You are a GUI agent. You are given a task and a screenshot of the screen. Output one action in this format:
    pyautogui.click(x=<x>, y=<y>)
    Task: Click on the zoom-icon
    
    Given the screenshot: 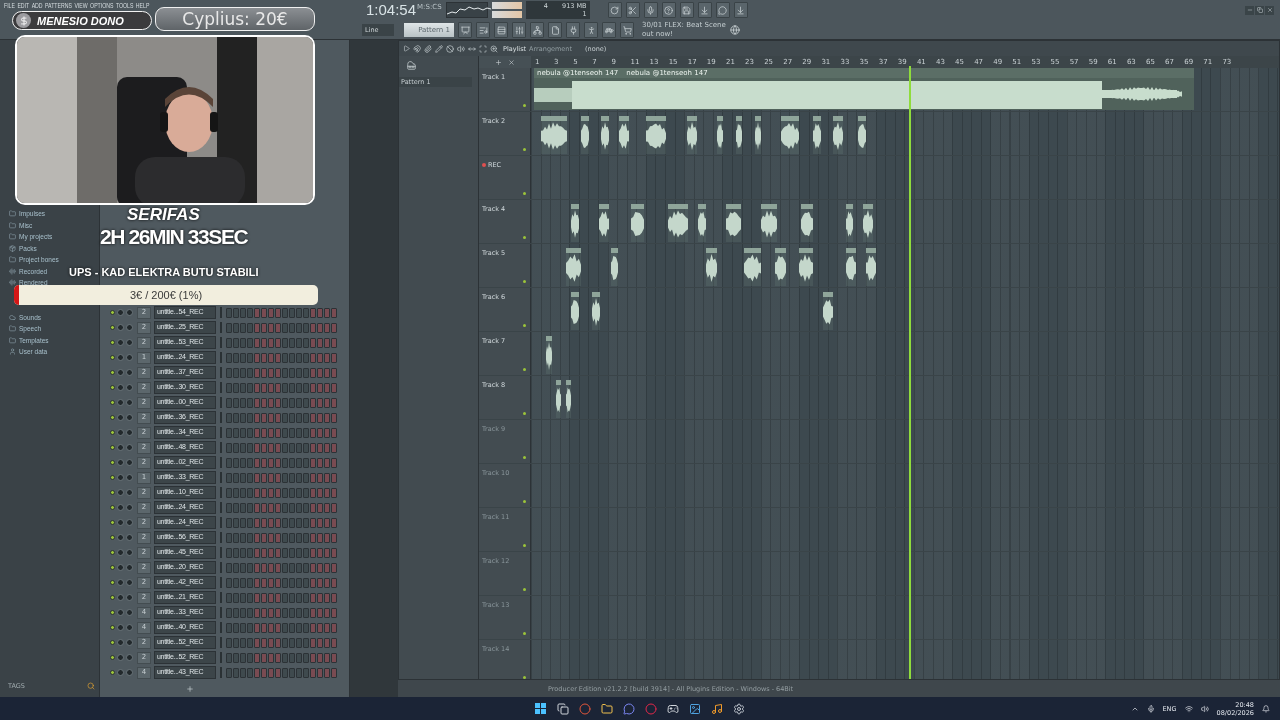 What is the action you would take?
    pyautogui.click(x=494, y=48)
    